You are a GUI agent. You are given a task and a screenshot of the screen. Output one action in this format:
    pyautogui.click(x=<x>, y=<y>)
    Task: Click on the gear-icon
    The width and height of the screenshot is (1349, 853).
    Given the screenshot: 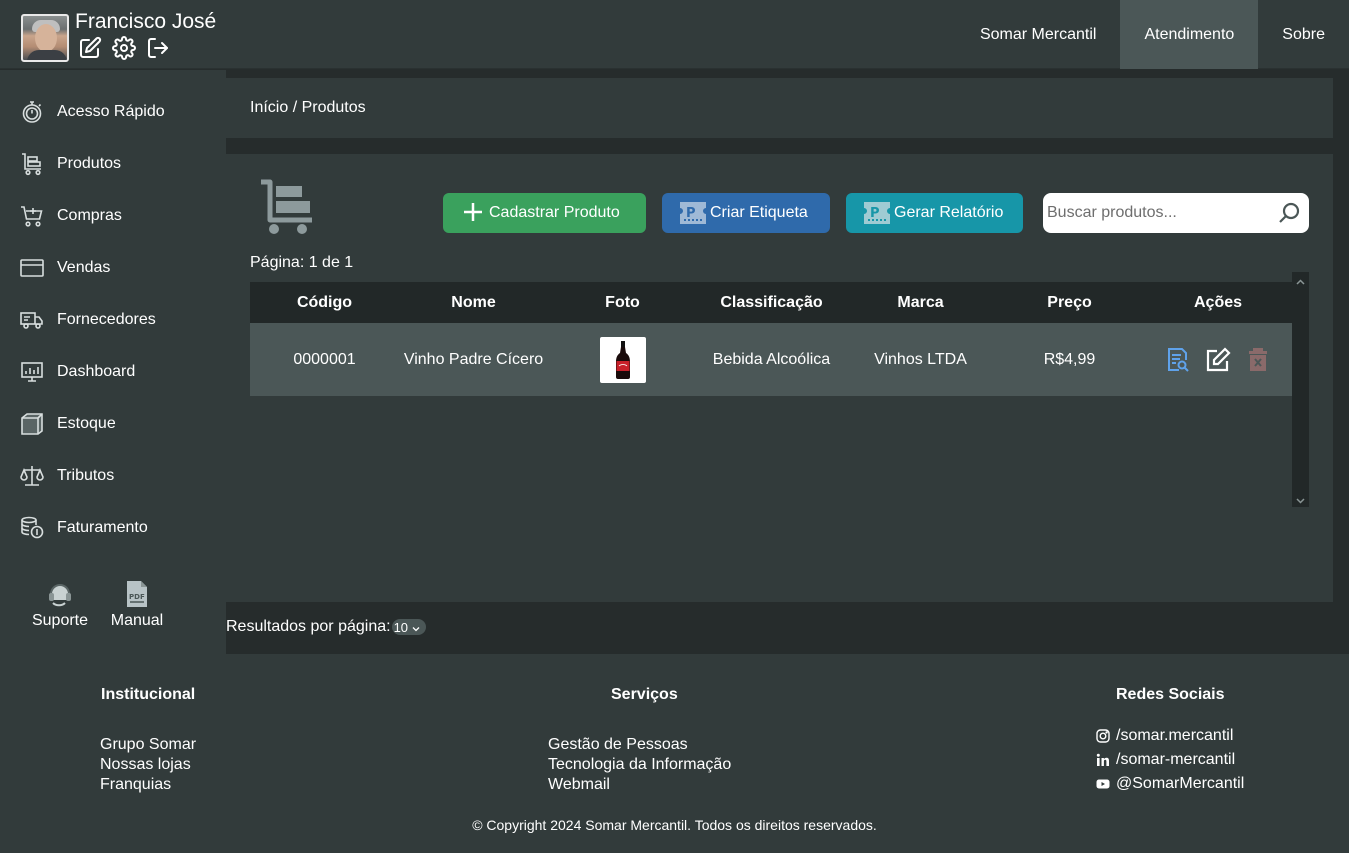 What is the action you would take?
    pyautogui.click(x=124, y=48)
    